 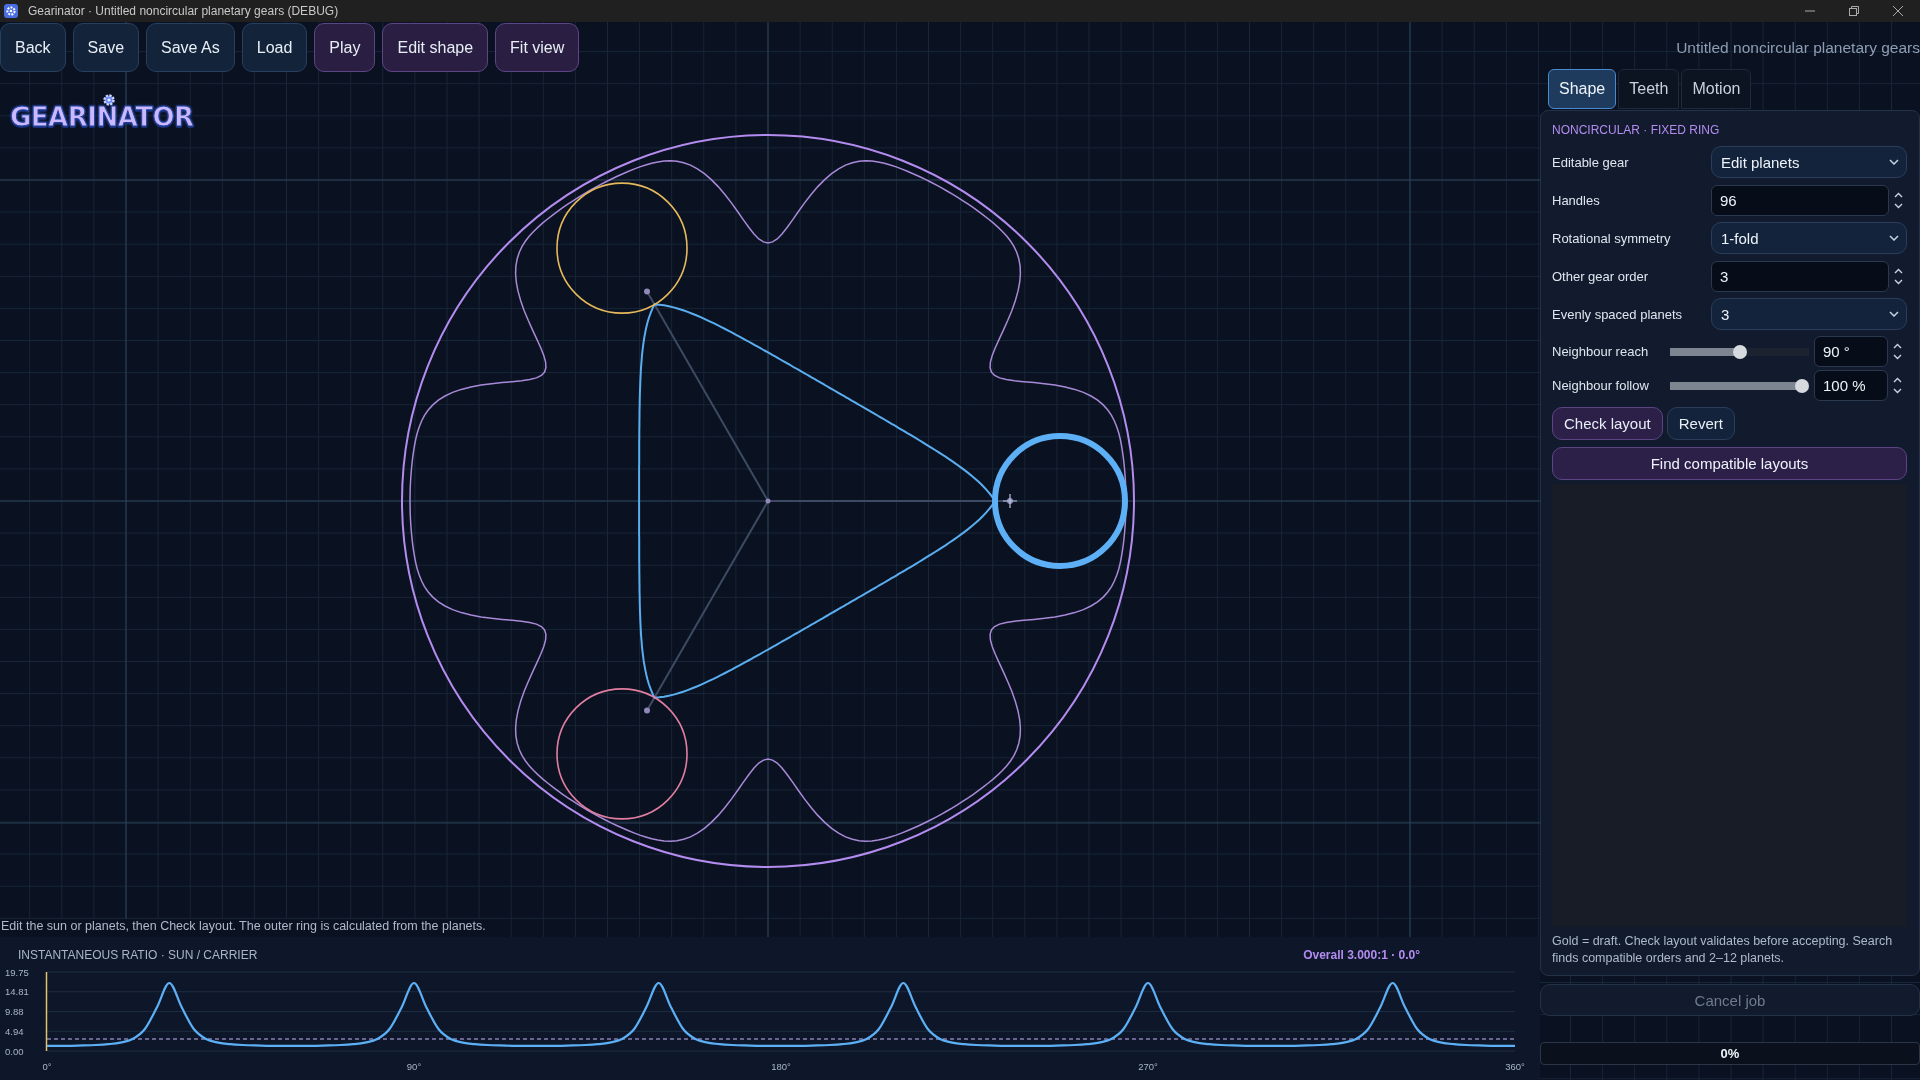 I want to click on y-tick-label: 4.94, so click(x=14, y=1031).